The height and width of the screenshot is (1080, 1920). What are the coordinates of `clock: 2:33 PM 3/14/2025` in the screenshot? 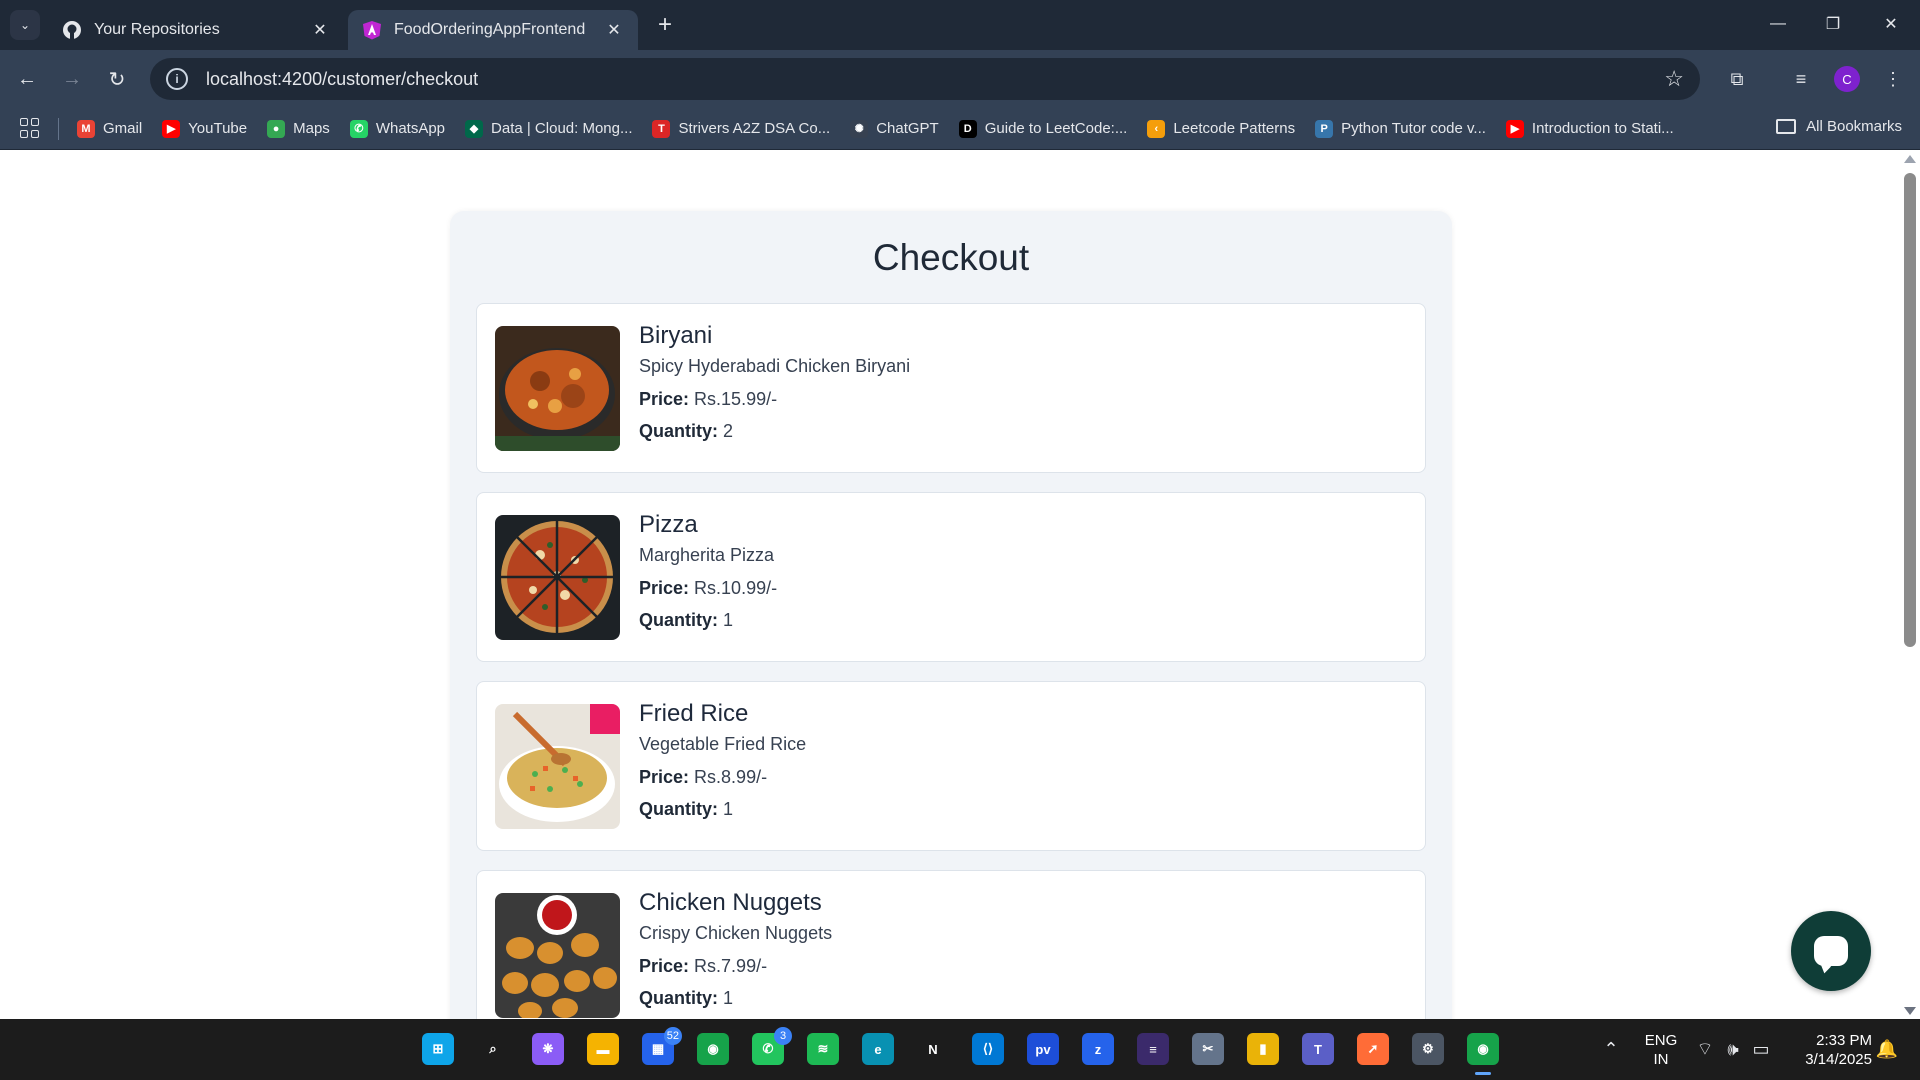 It's located at (1832, 1050).